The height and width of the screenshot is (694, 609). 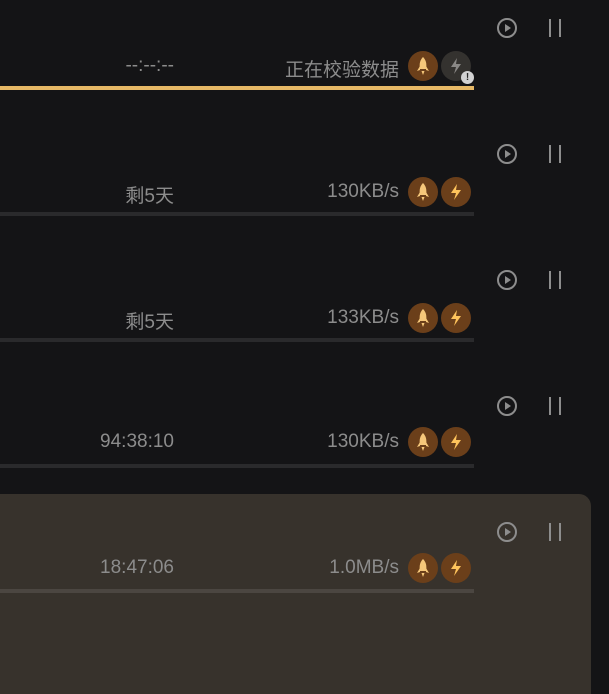 I want to click on time-remaining: 94:38:10, so click(x=137, y=441).